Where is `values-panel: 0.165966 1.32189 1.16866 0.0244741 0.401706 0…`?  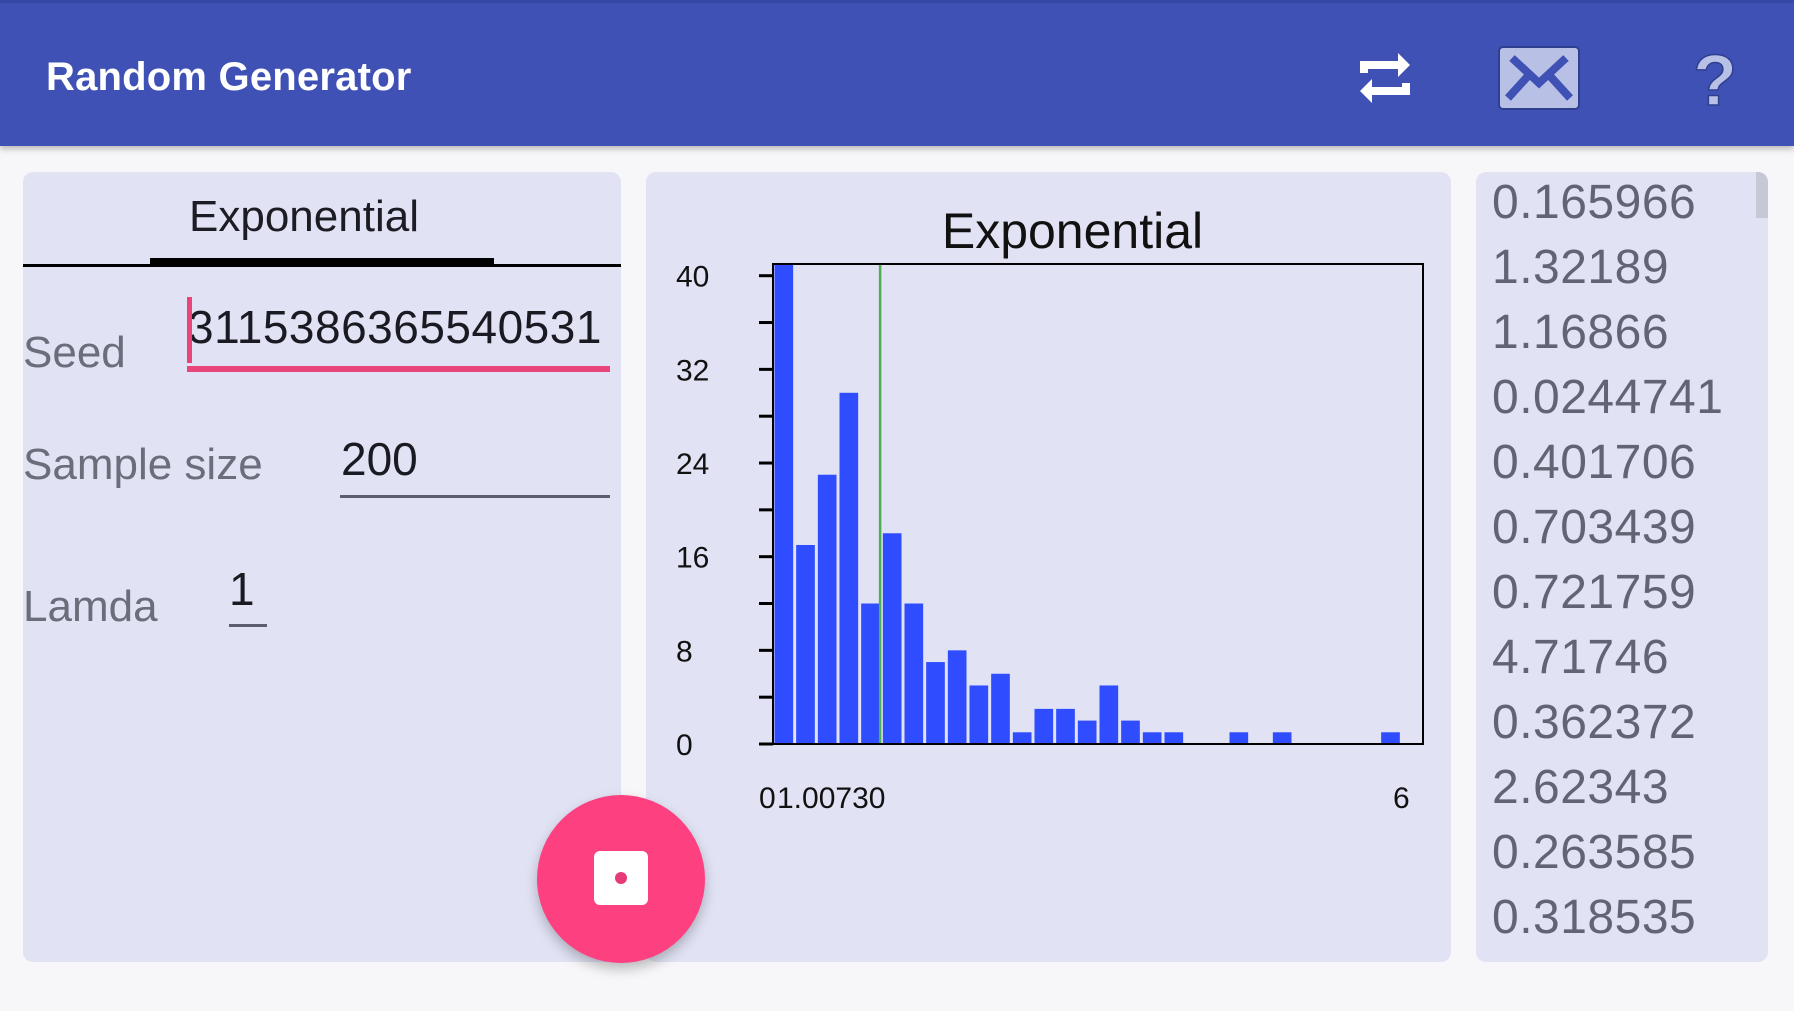
values-panel: 0.165966 1.32189 1.16866 0.0244741 0.401706 0… is located at coordinates (1622, 567).